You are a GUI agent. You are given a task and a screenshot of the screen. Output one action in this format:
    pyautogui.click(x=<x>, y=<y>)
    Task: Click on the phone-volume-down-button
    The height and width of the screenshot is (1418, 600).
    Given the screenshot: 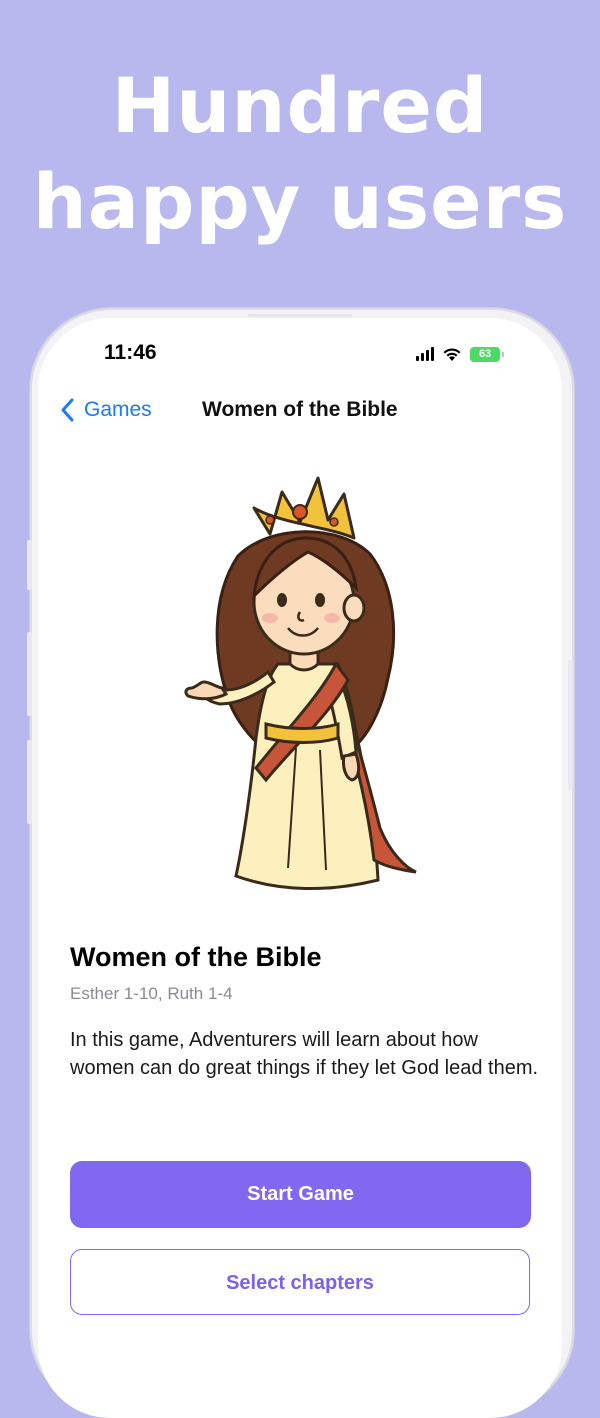 What is the action you would take?
    pyautogui.click(x=29, y=782)
    